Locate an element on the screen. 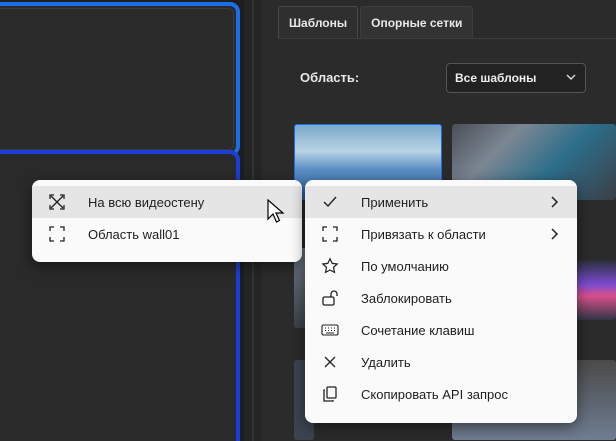 This screenshot has width=616, height=441. copy-icon is located at coordinates (330, 394).